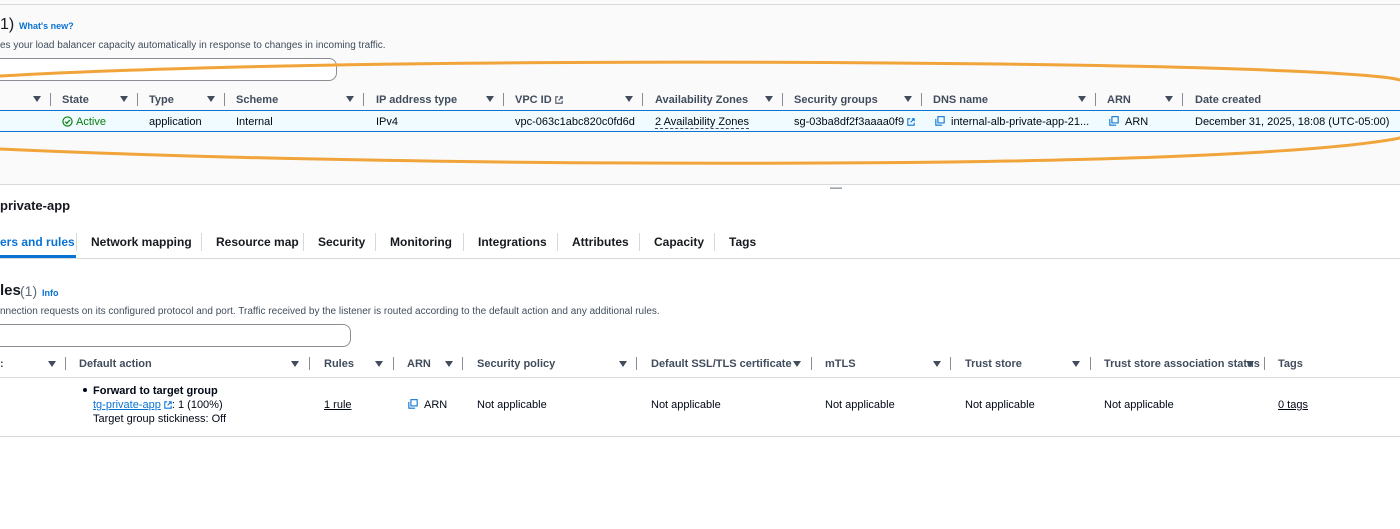 This screenshot has width=1400, height=529. What do you see at coordinates (37, 242) in the screenshot?
I see `tab-listeners-and-rules: ers and rules` at bounding box center [37, 242].